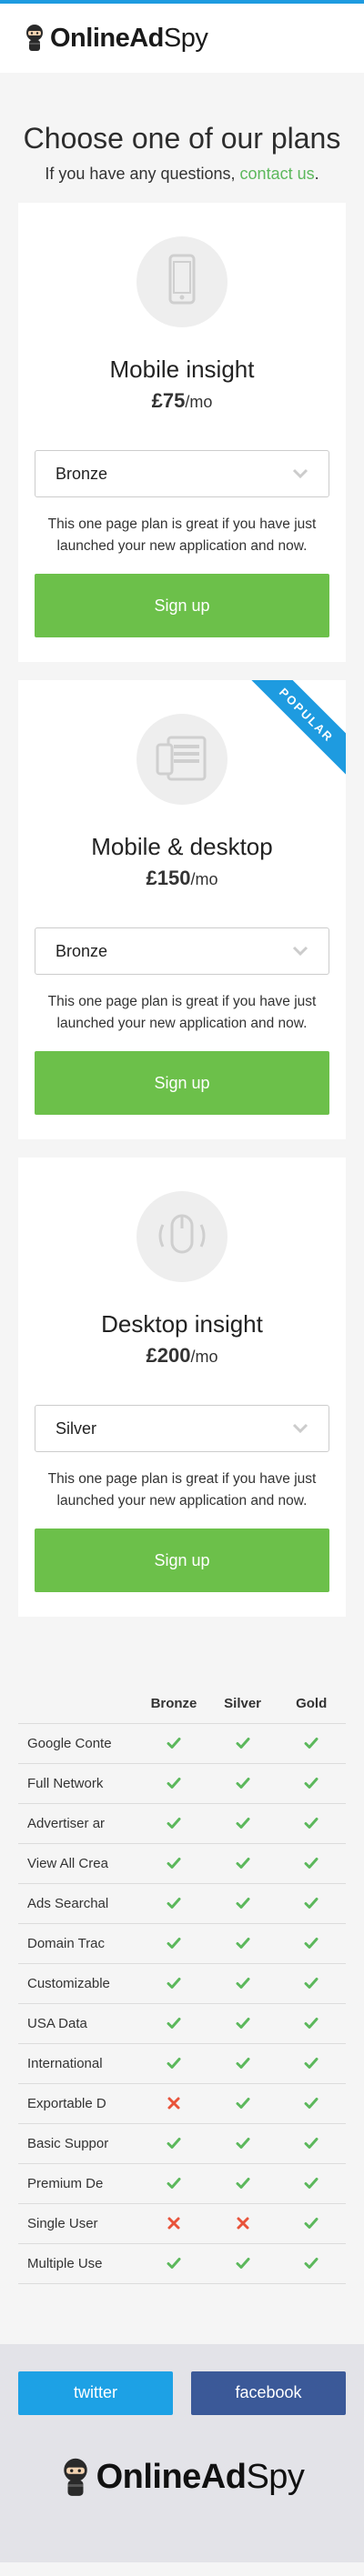  I want to click on tier-select: Silver, so click(182, 1428).